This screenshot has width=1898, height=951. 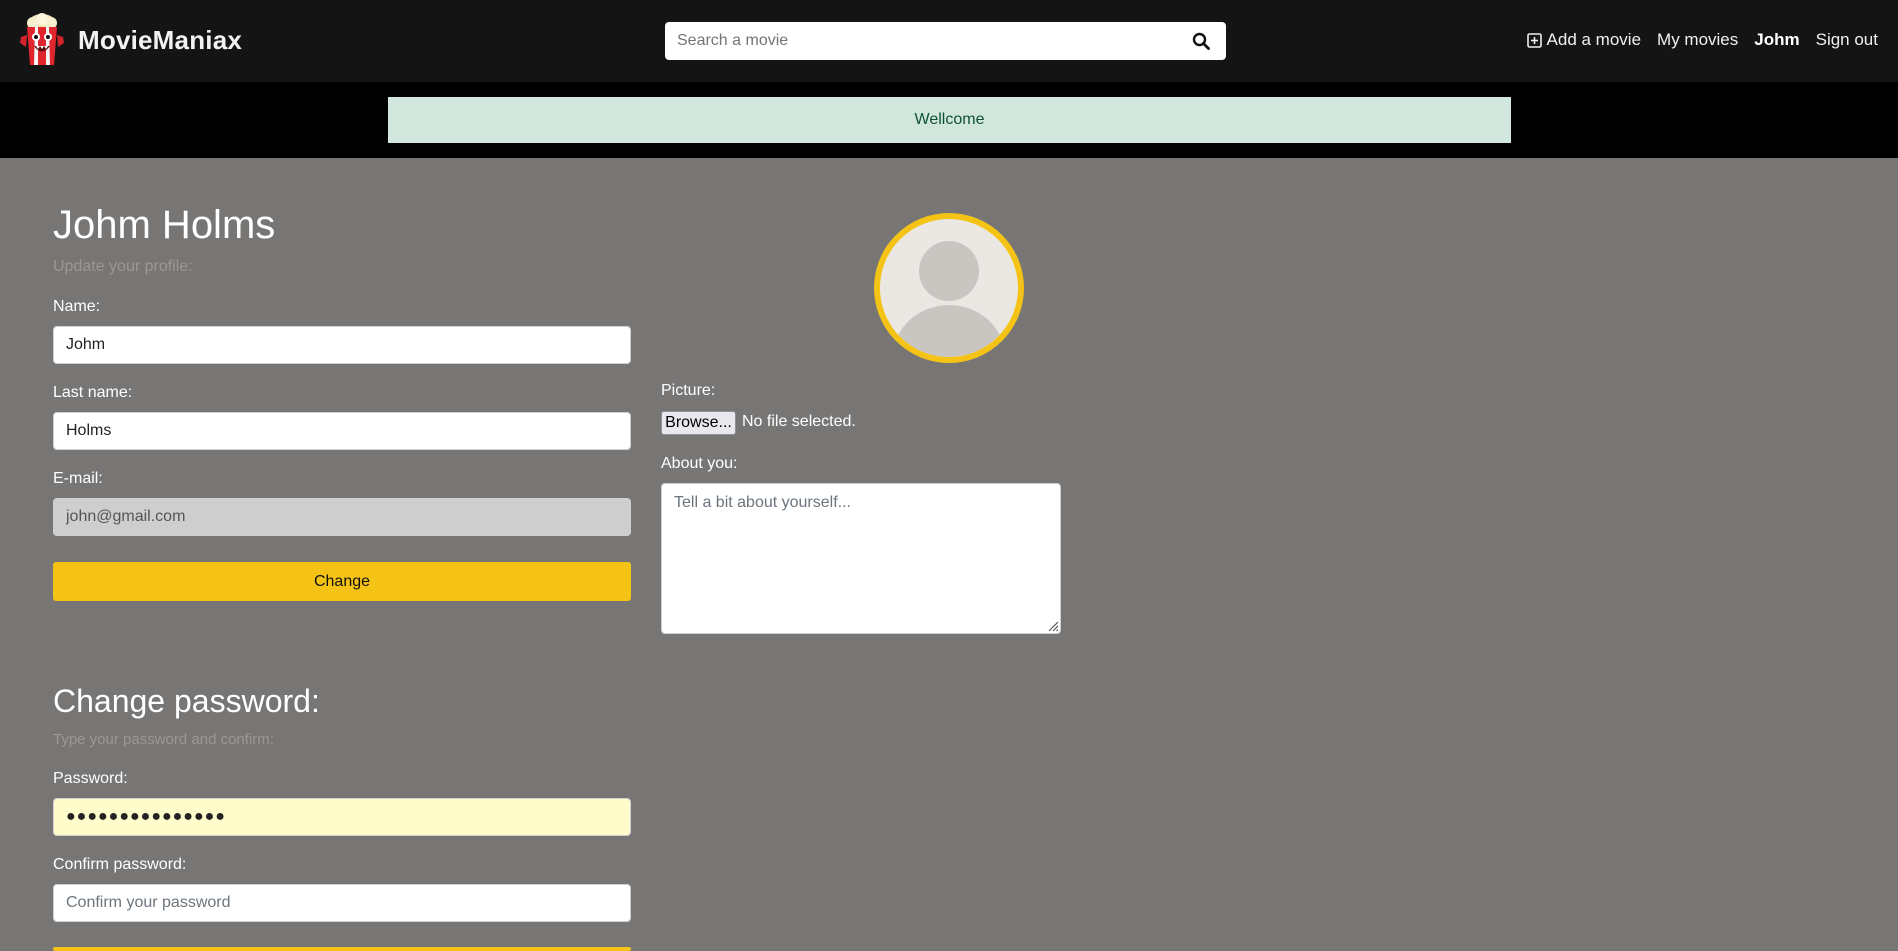 I want to click on popcorn-mascot-icon, so click(x=42, y=39).